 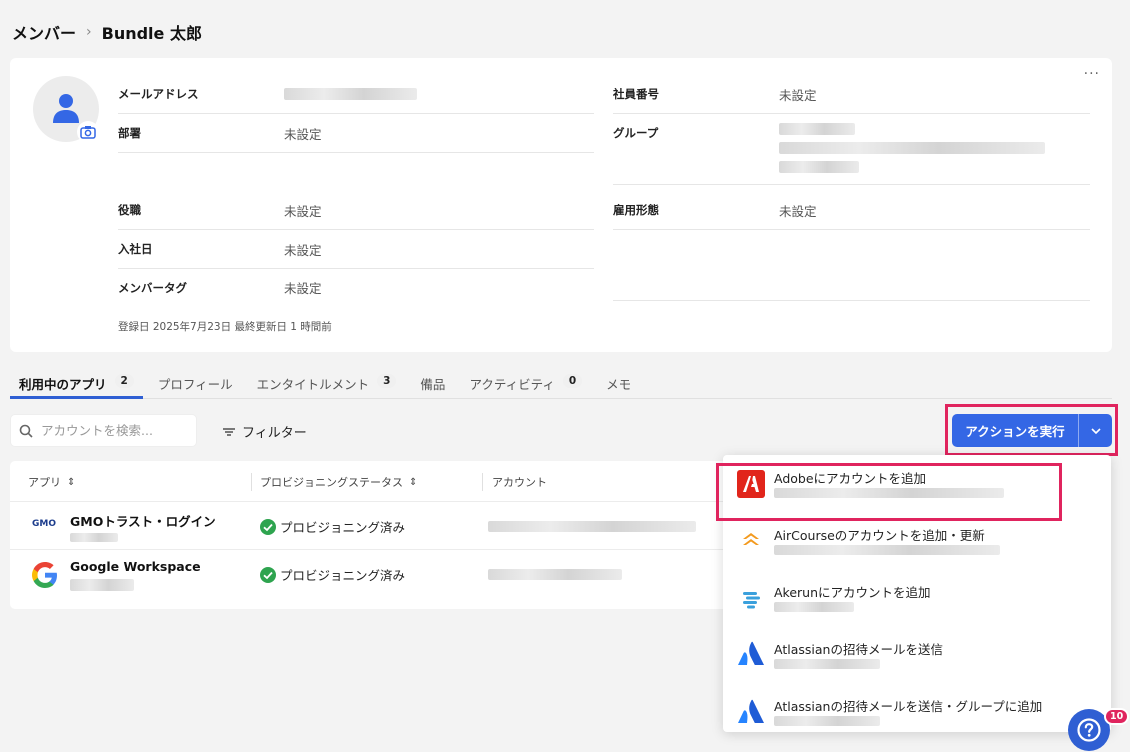 What do you see at coordinates (356, 210) in the screenshot?
I see `field-position: 役職 未設定` at bounding box center [356, 210].